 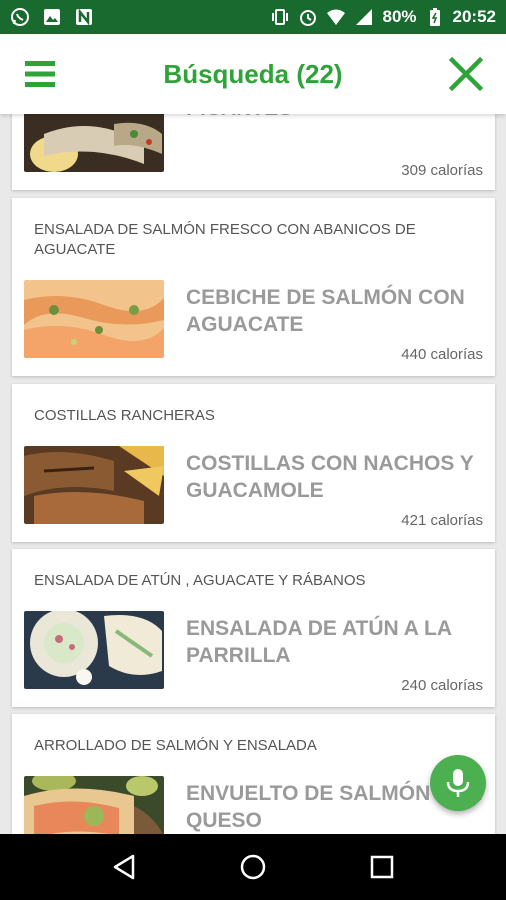 What do you see at coordinates (325, 311) in the screenshot?
I see `recipe-name: CEBICHE DE SALMÓN CON AGUACATE` at bounding box center [325, 311].